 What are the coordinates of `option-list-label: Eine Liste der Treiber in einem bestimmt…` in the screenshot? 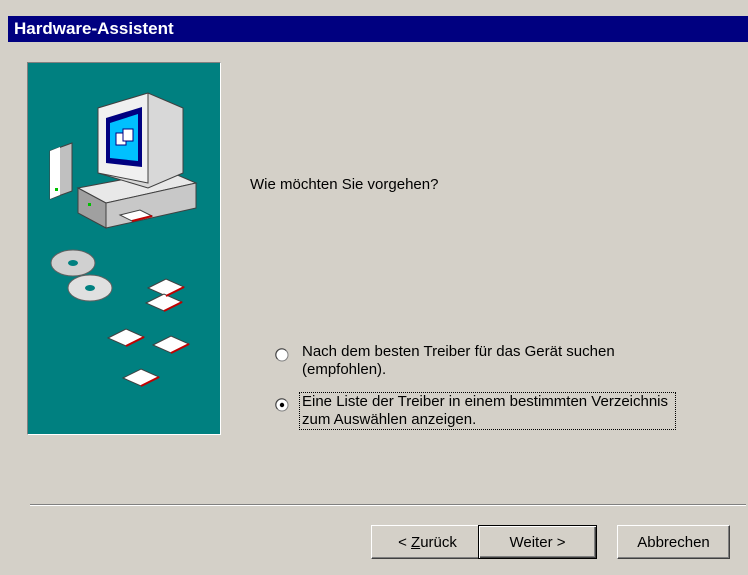 It's located at (487, 411).